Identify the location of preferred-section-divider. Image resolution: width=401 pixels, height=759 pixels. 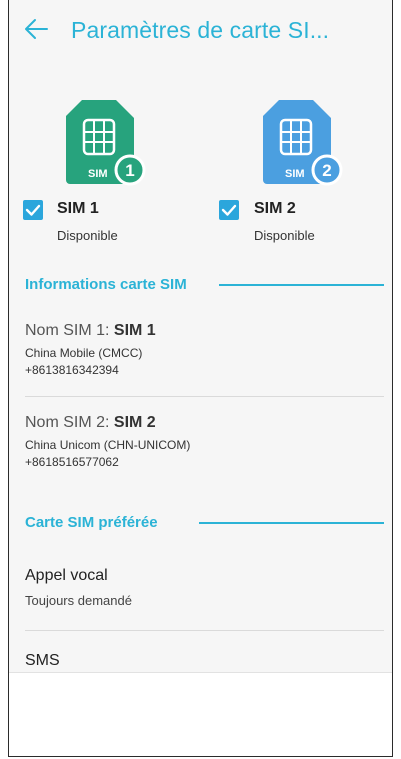
(291, 523).